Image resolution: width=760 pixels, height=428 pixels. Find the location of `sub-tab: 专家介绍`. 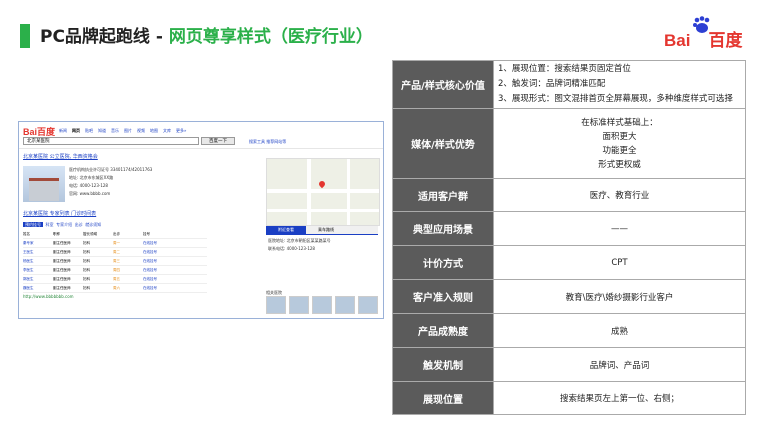

sub-tab: 专家介绍 is located at coordinates (64, 224).